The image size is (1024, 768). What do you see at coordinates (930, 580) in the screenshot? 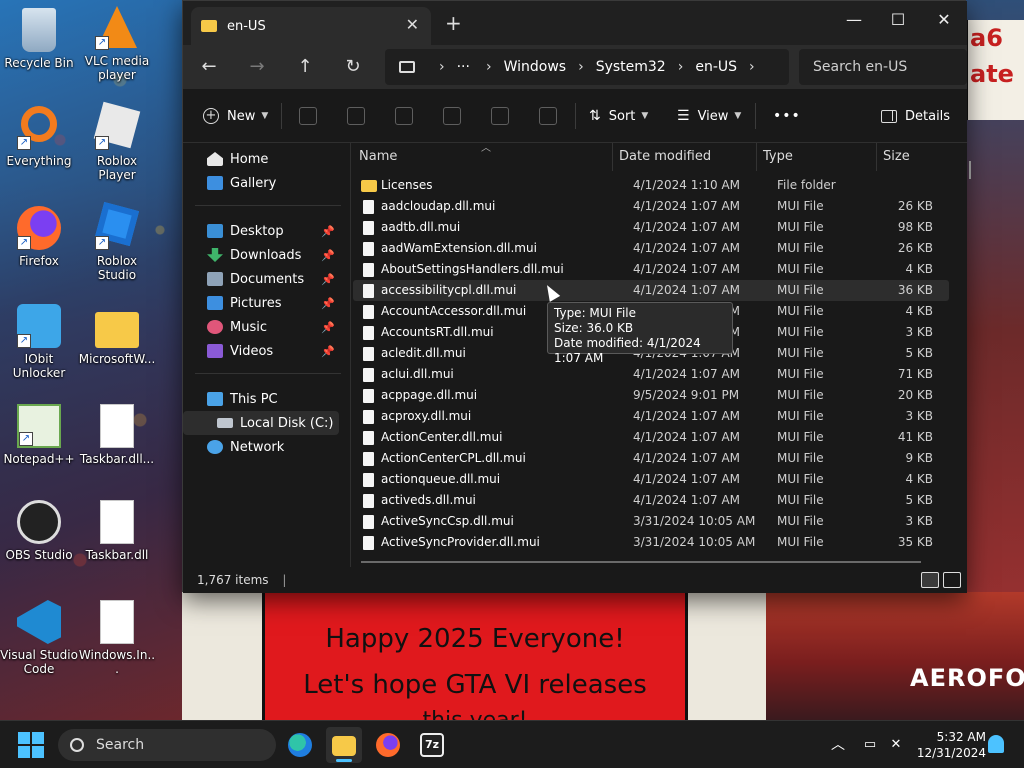
I see `details-view-toggle-icon` at bounding box center [930, 580].